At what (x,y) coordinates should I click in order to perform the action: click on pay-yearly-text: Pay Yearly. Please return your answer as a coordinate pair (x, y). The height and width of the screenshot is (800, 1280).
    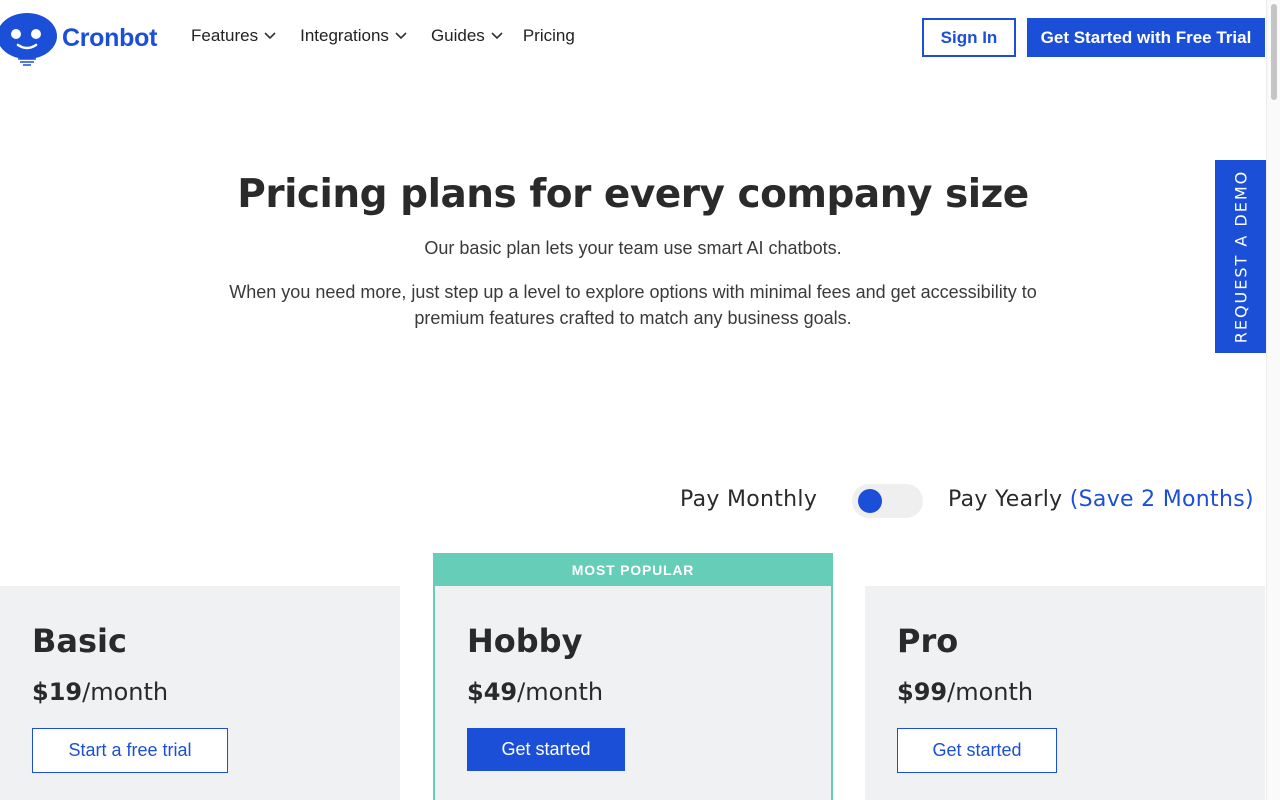
    Looking at the image, I should click on (1005, 499).